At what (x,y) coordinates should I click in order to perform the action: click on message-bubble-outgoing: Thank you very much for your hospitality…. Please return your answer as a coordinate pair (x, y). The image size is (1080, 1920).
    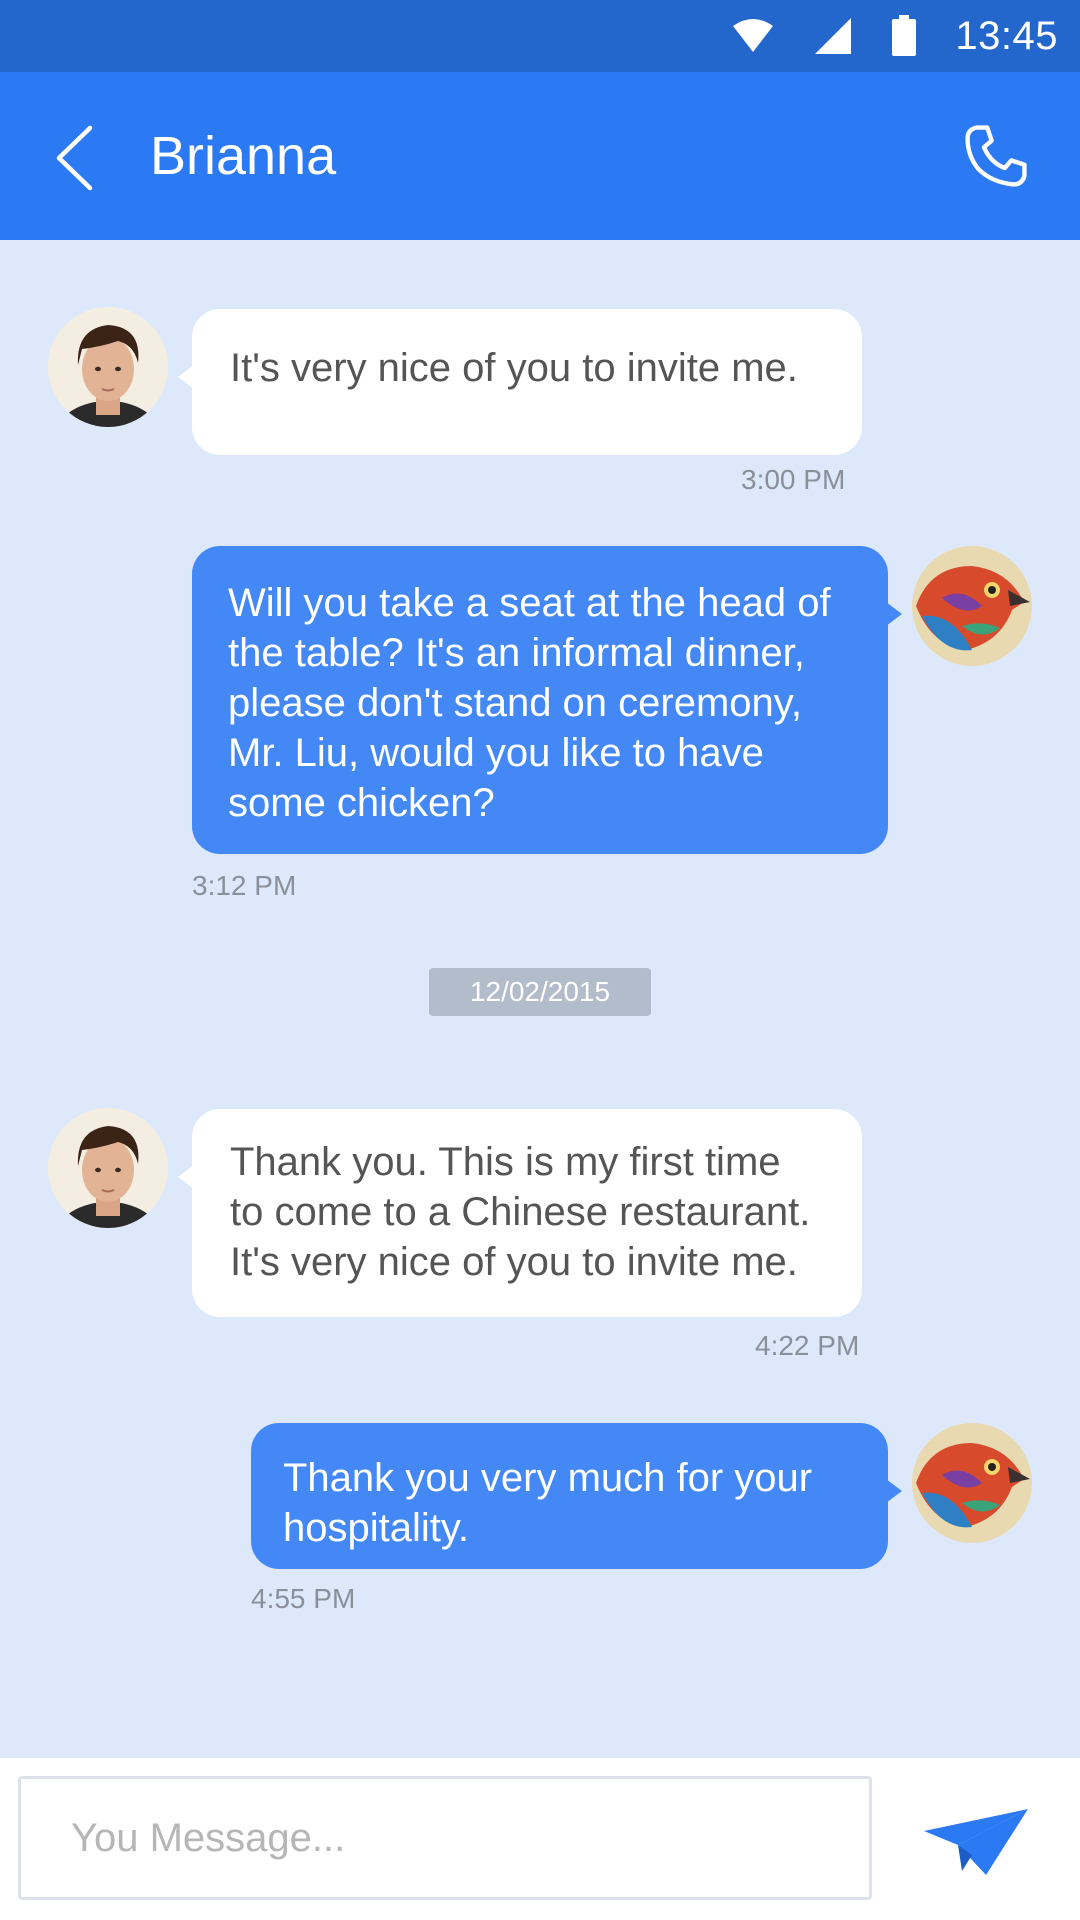
    Looking at the image, I should click on (576, 1496).